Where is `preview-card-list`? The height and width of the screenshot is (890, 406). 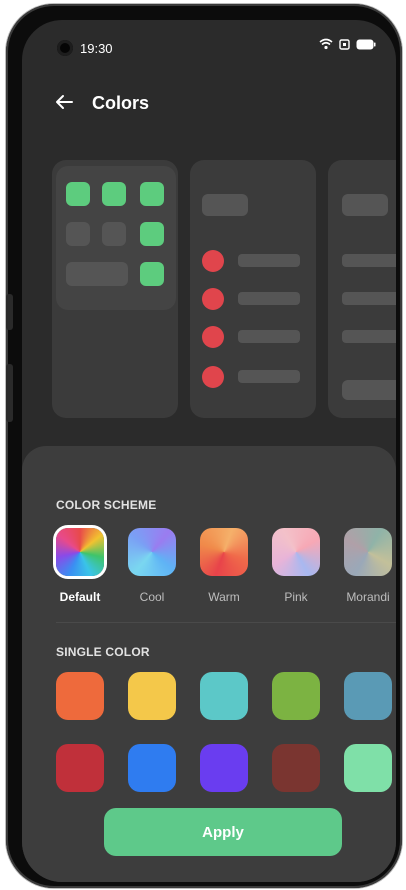
preview-card-list is located at coordinates (253, 289).